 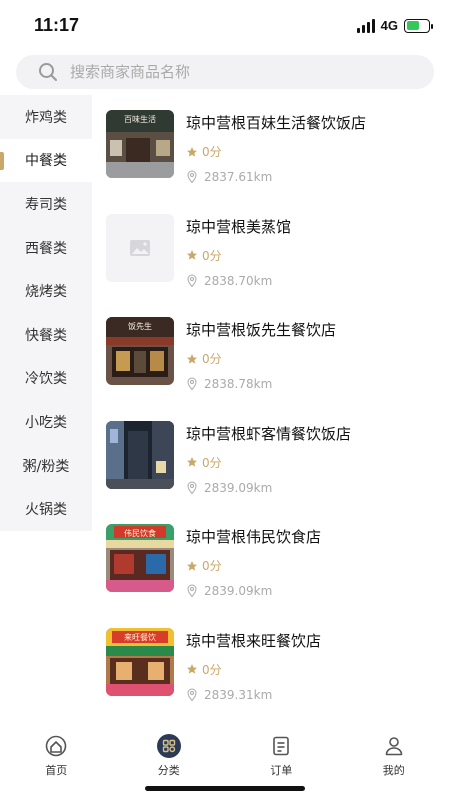 What do you see at coordinates (238, 694) in the screenshot?
I see `distance-value: 2839.31km` at bounding box center [238, 694].